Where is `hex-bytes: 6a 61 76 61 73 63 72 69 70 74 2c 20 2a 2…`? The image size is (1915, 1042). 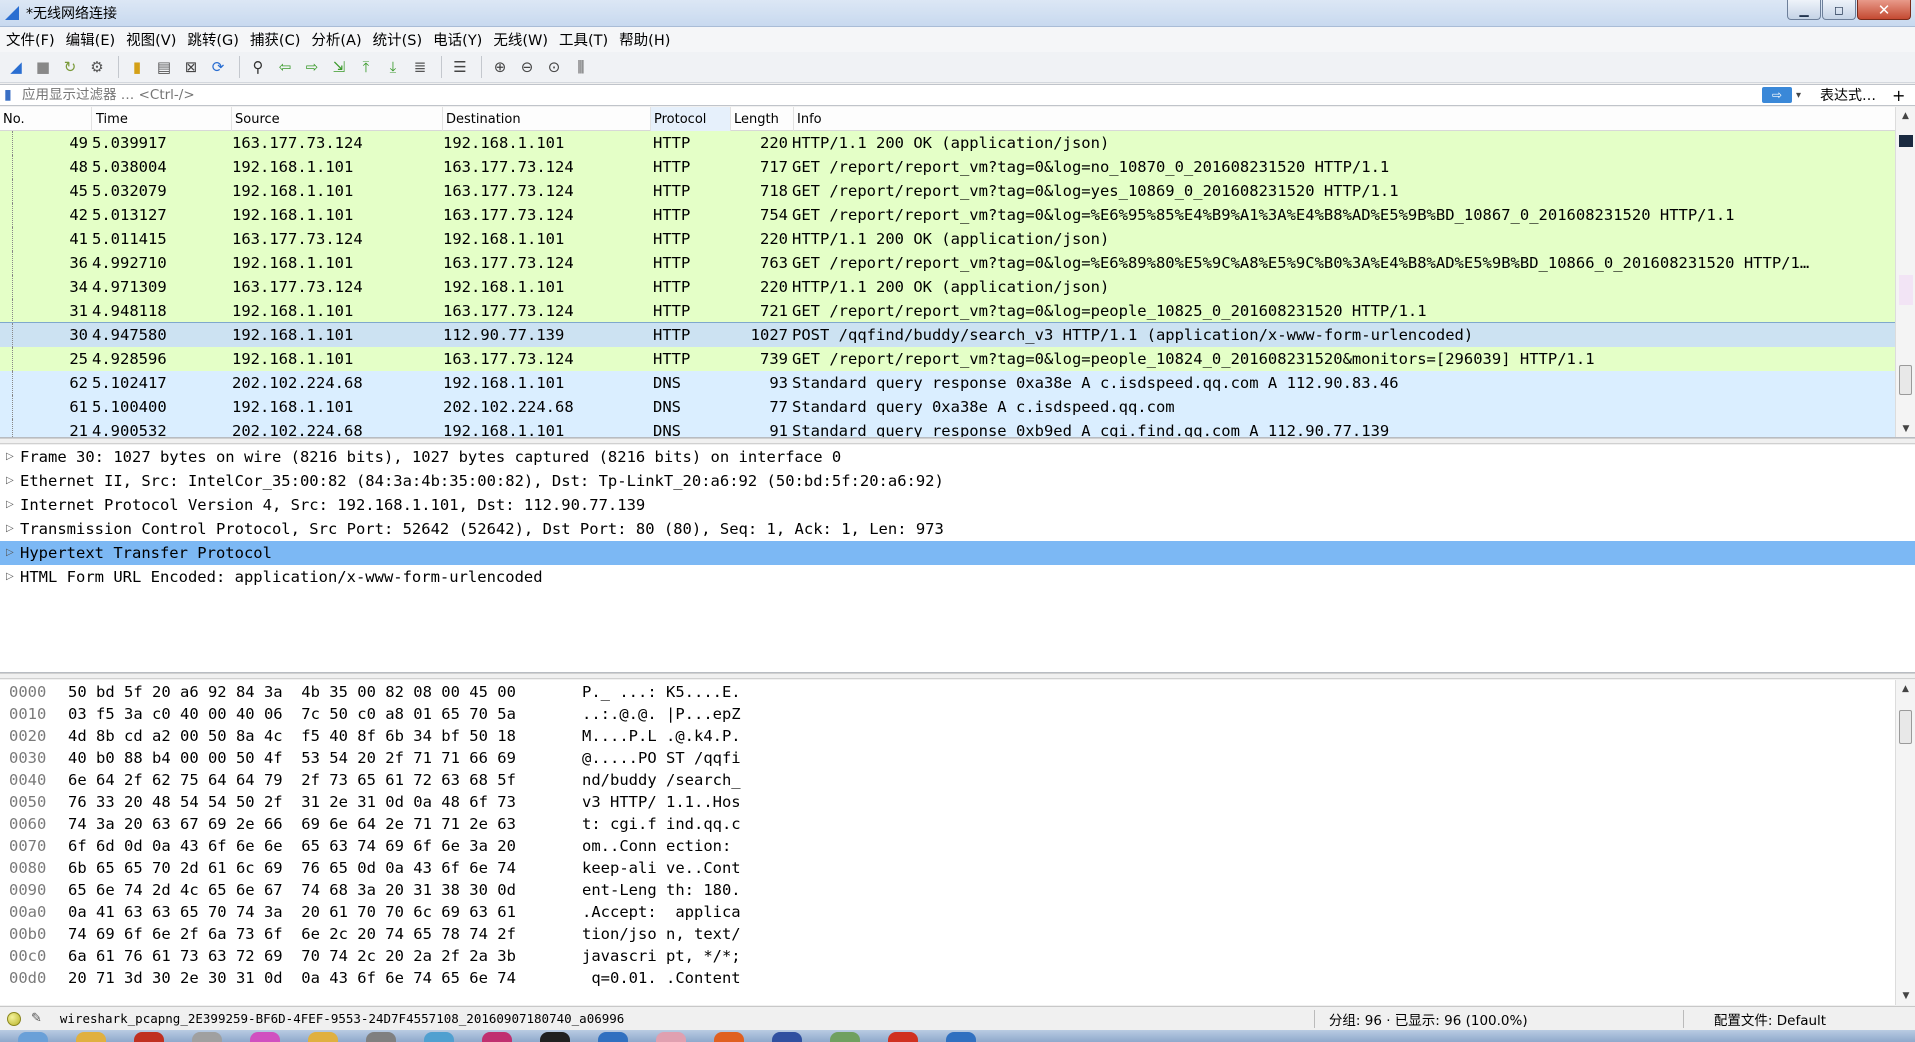 hex-bytes: 6a 61 76 61 73 63 72 69 70 74 2c 20 2a 2… is located at coordinates (292, 956).